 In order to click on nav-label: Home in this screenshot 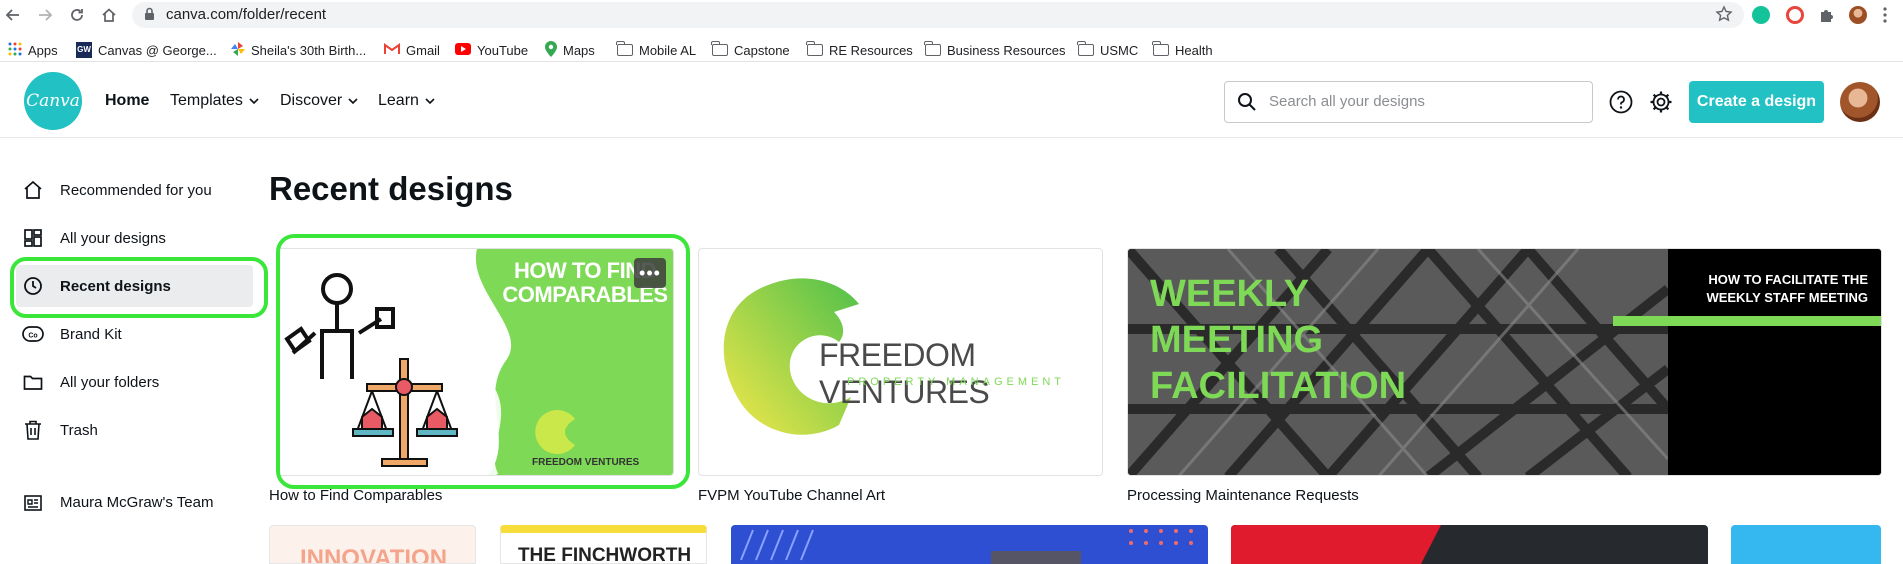, I will do `click(127, 100)`.